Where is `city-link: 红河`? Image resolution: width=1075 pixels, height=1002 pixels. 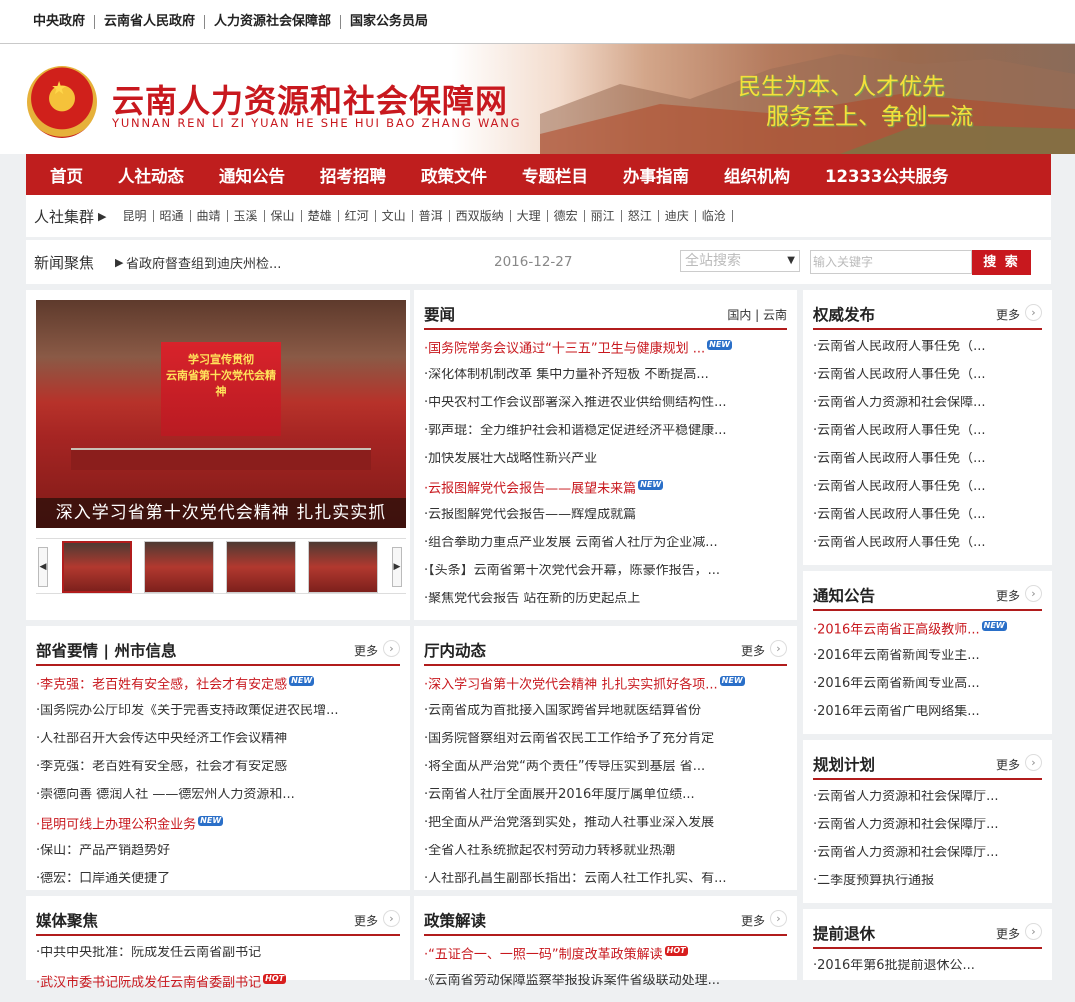
city-link: 红河 is located at coordinates (357, 216).